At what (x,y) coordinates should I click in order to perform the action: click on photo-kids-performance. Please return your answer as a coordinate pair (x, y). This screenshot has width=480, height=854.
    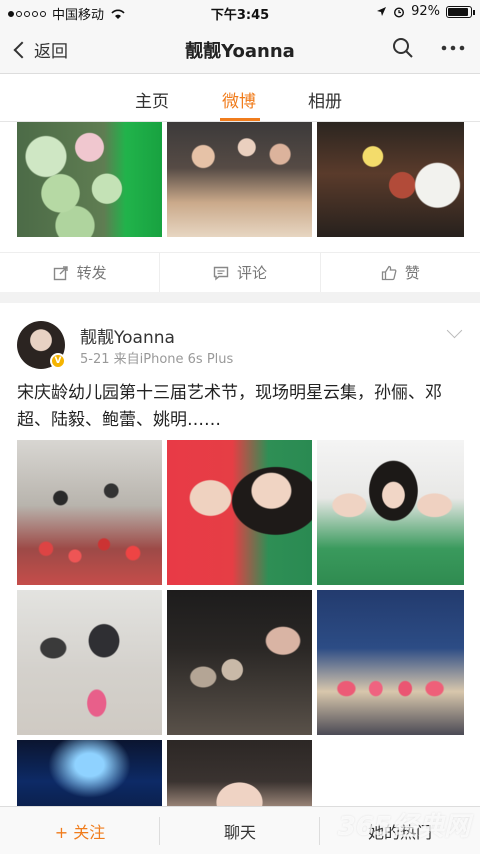
    Looking at the image, I should click on (390, 662).